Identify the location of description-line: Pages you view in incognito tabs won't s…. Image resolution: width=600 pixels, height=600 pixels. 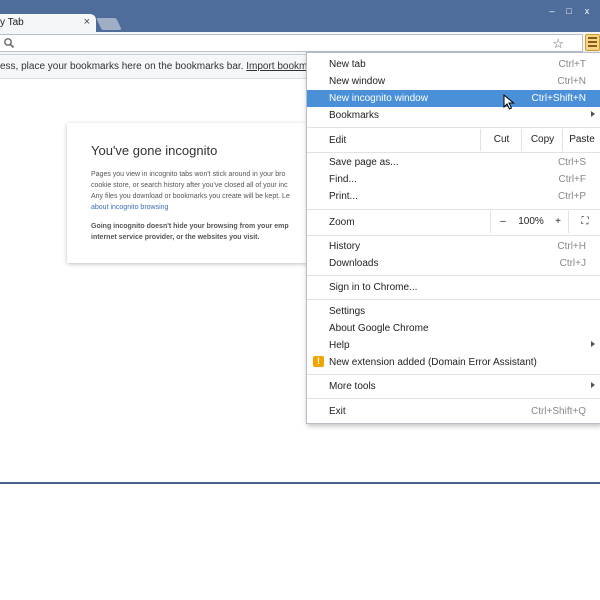
(188, 174).